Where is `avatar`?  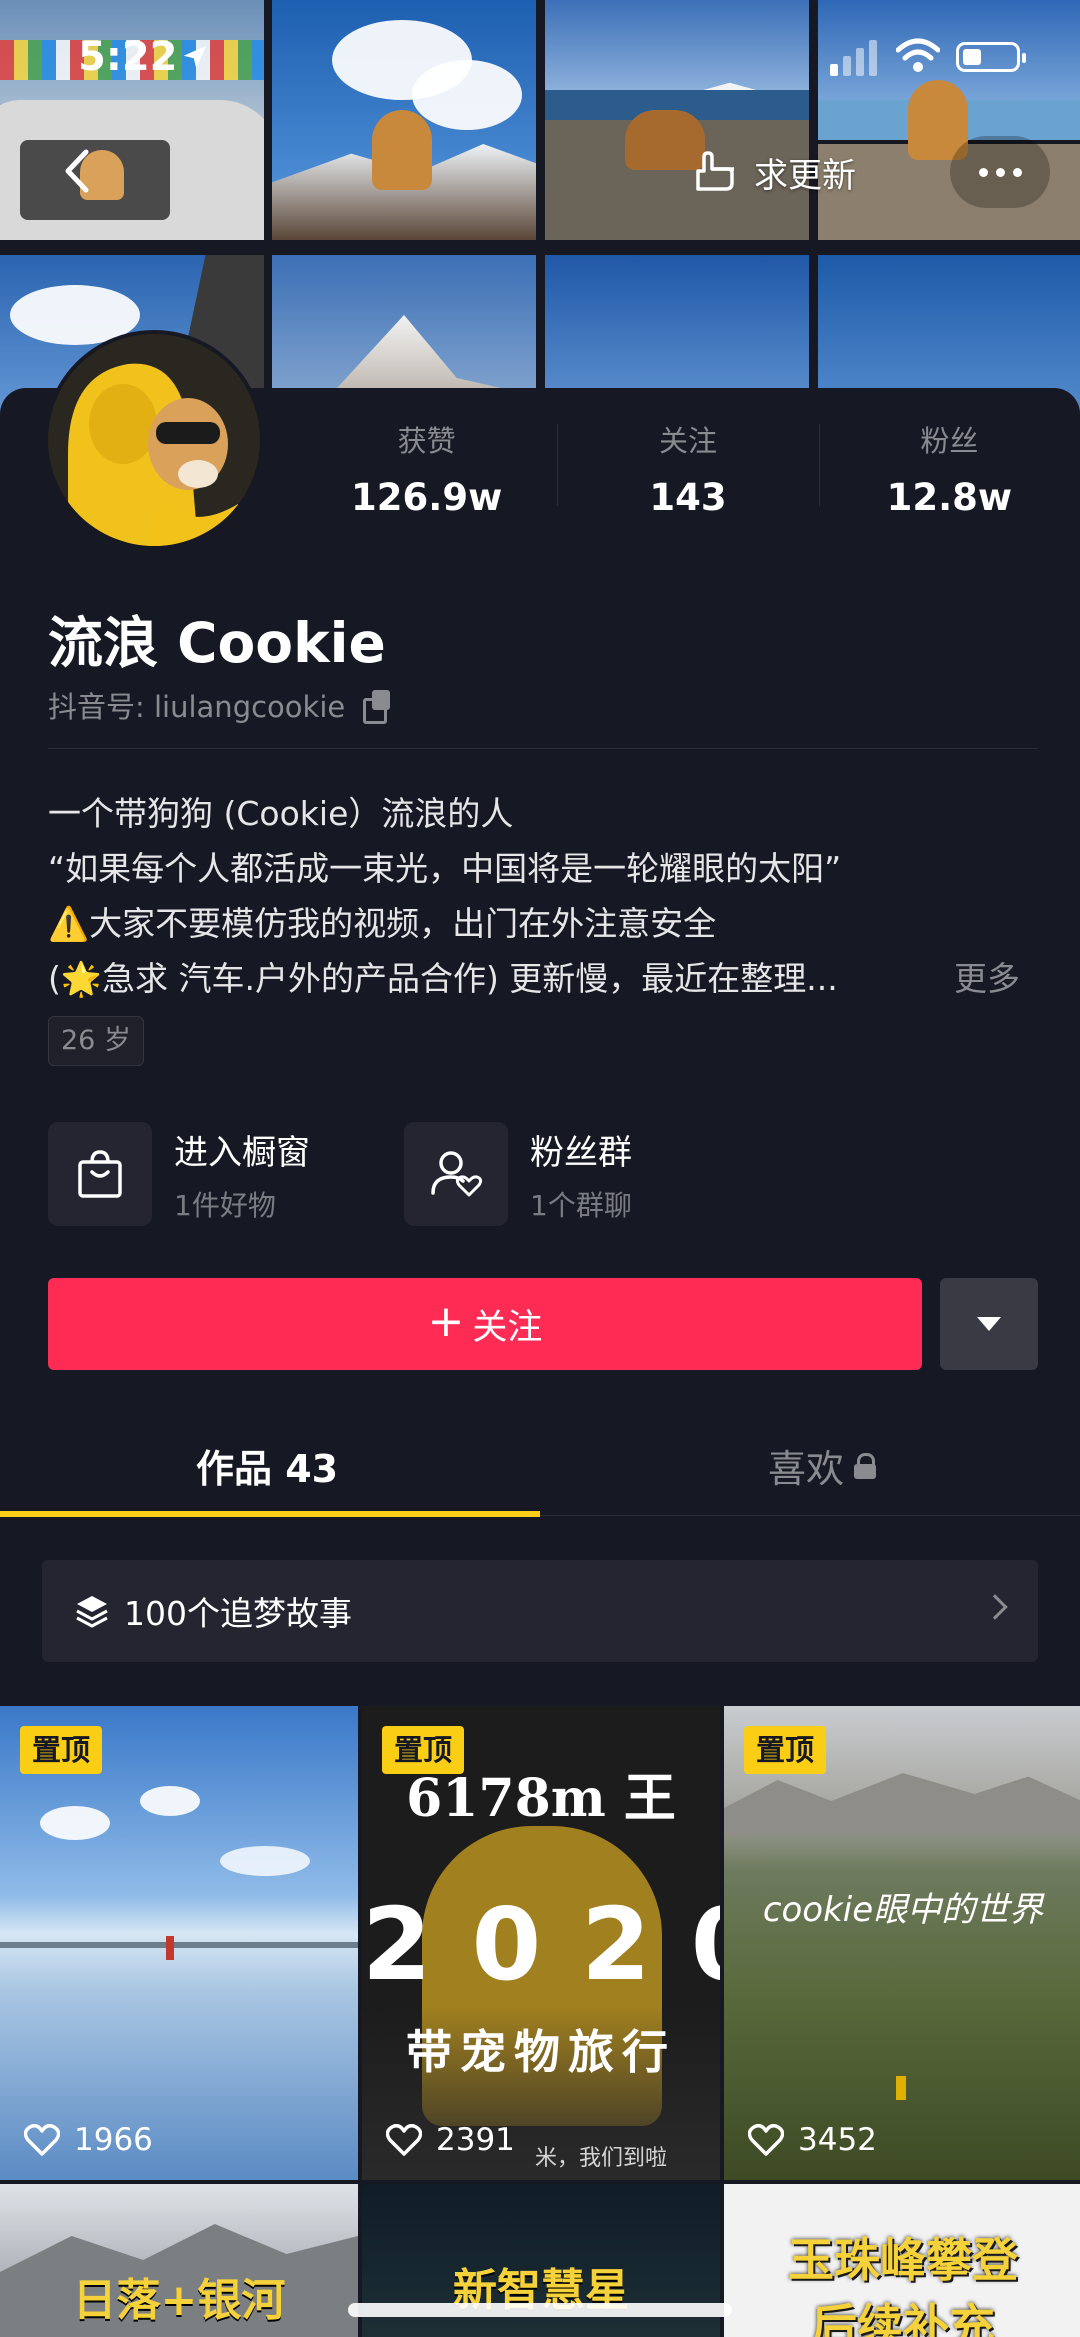 avatar is located at coordinates (154, 440).